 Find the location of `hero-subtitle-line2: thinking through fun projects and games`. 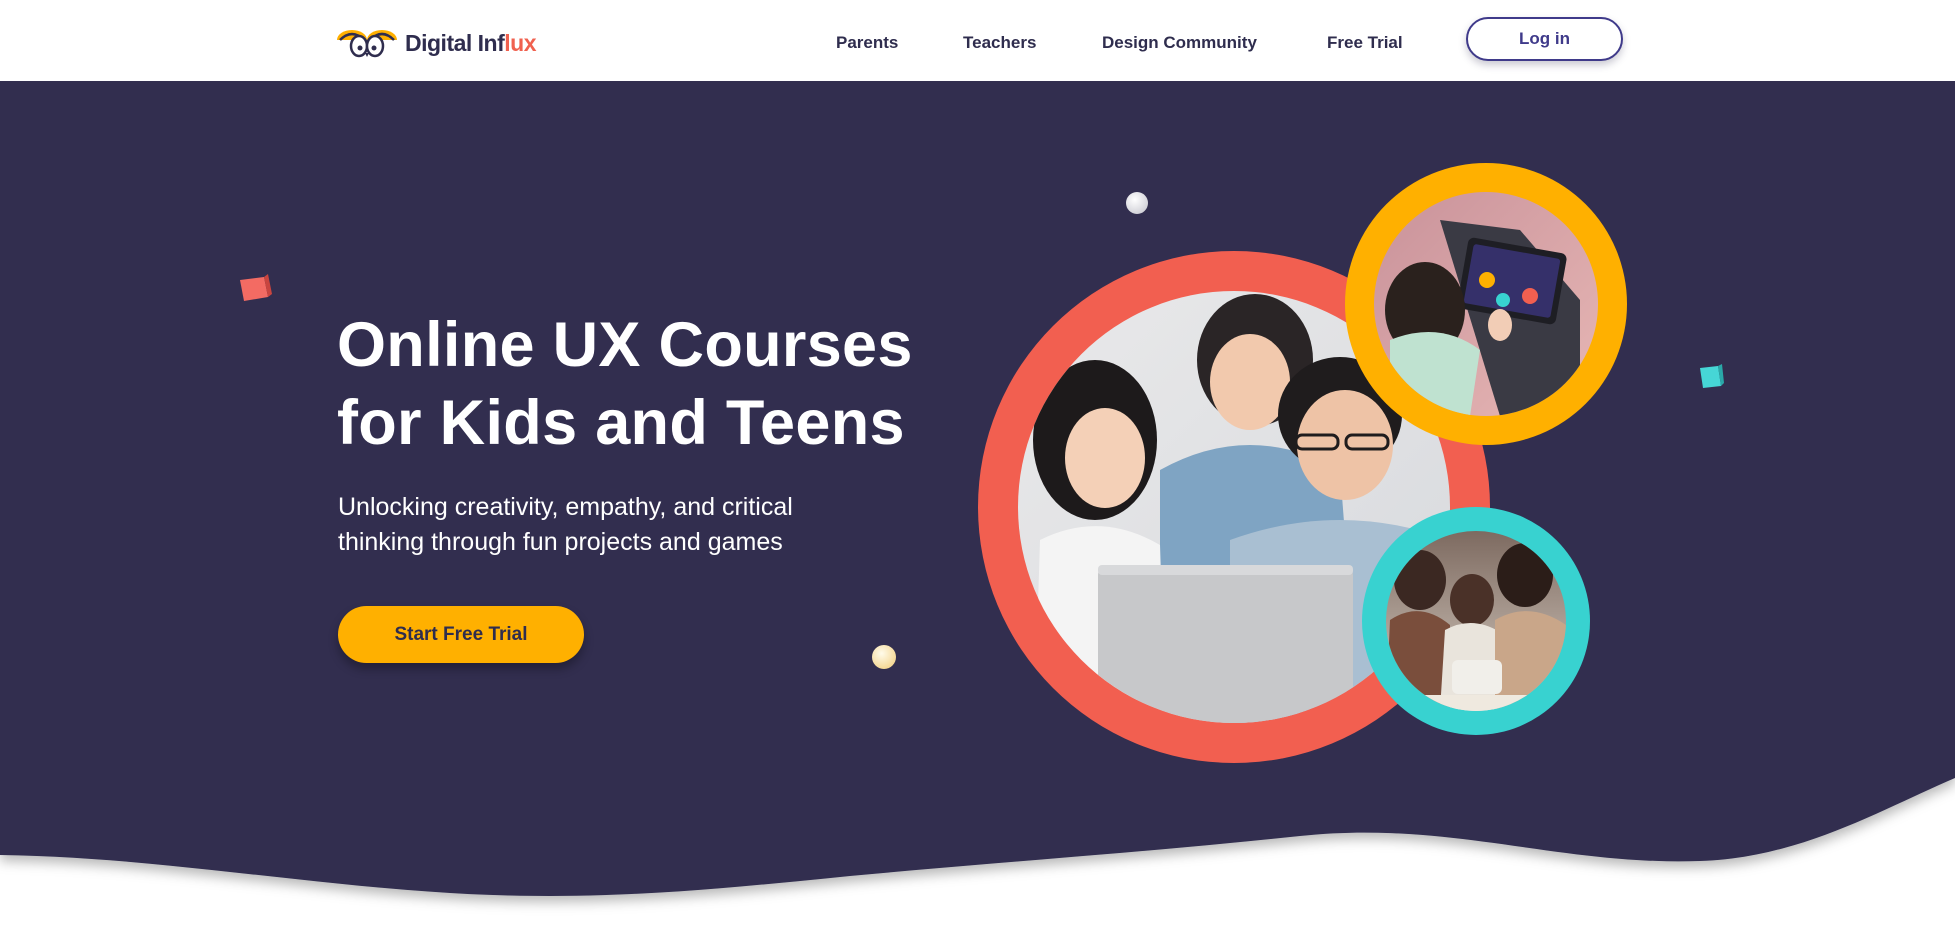

hero-subtitle-line2: thinking through fun projects and games is located at coordinates (560, 542).